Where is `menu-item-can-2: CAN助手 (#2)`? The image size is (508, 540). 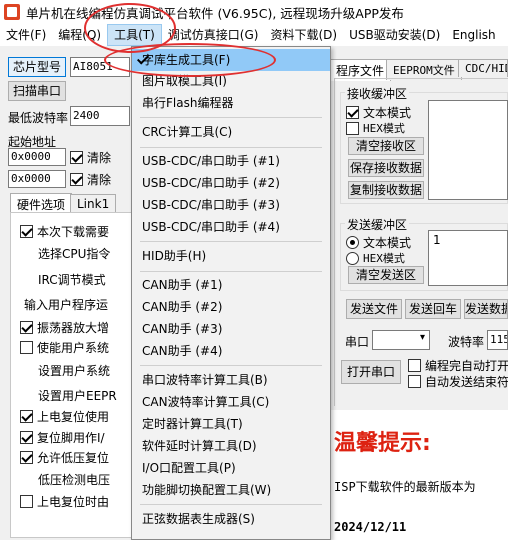
menu-item-can-2: CAN助手 (#2) is located at coordinates (231, 307).